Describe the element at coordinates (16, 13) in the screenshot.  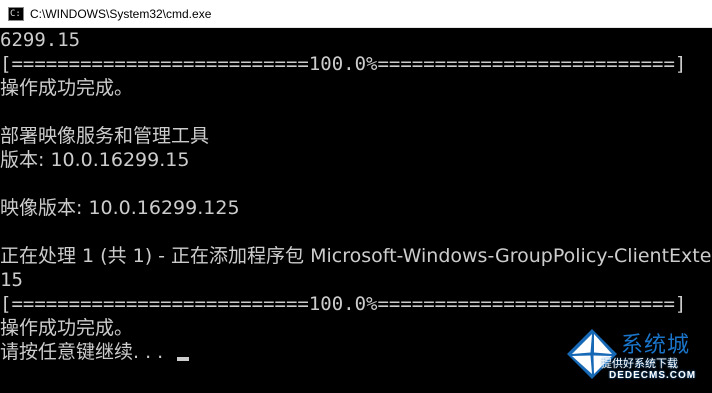
I see `cmd-icon: C:` at that location.